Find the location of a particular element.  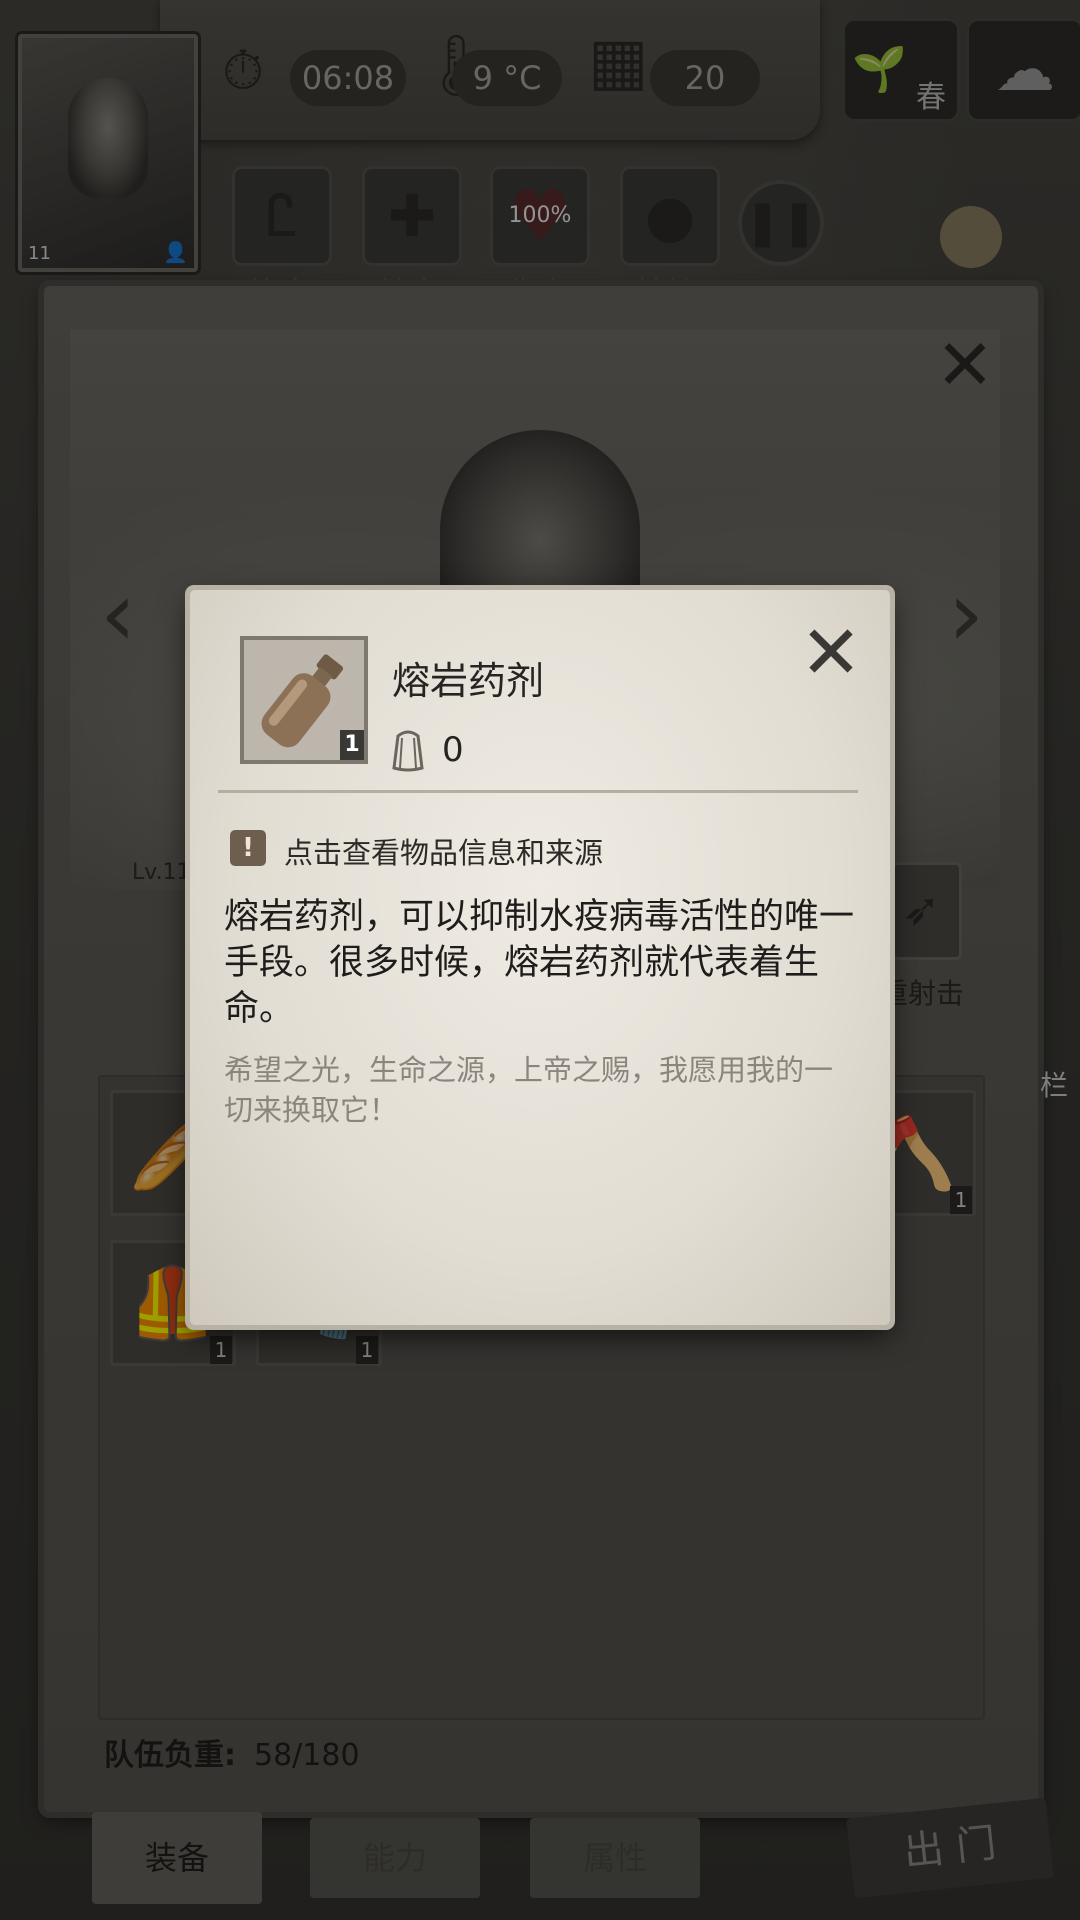

info-alert-icon: ! is located at coordinates (248, 848).